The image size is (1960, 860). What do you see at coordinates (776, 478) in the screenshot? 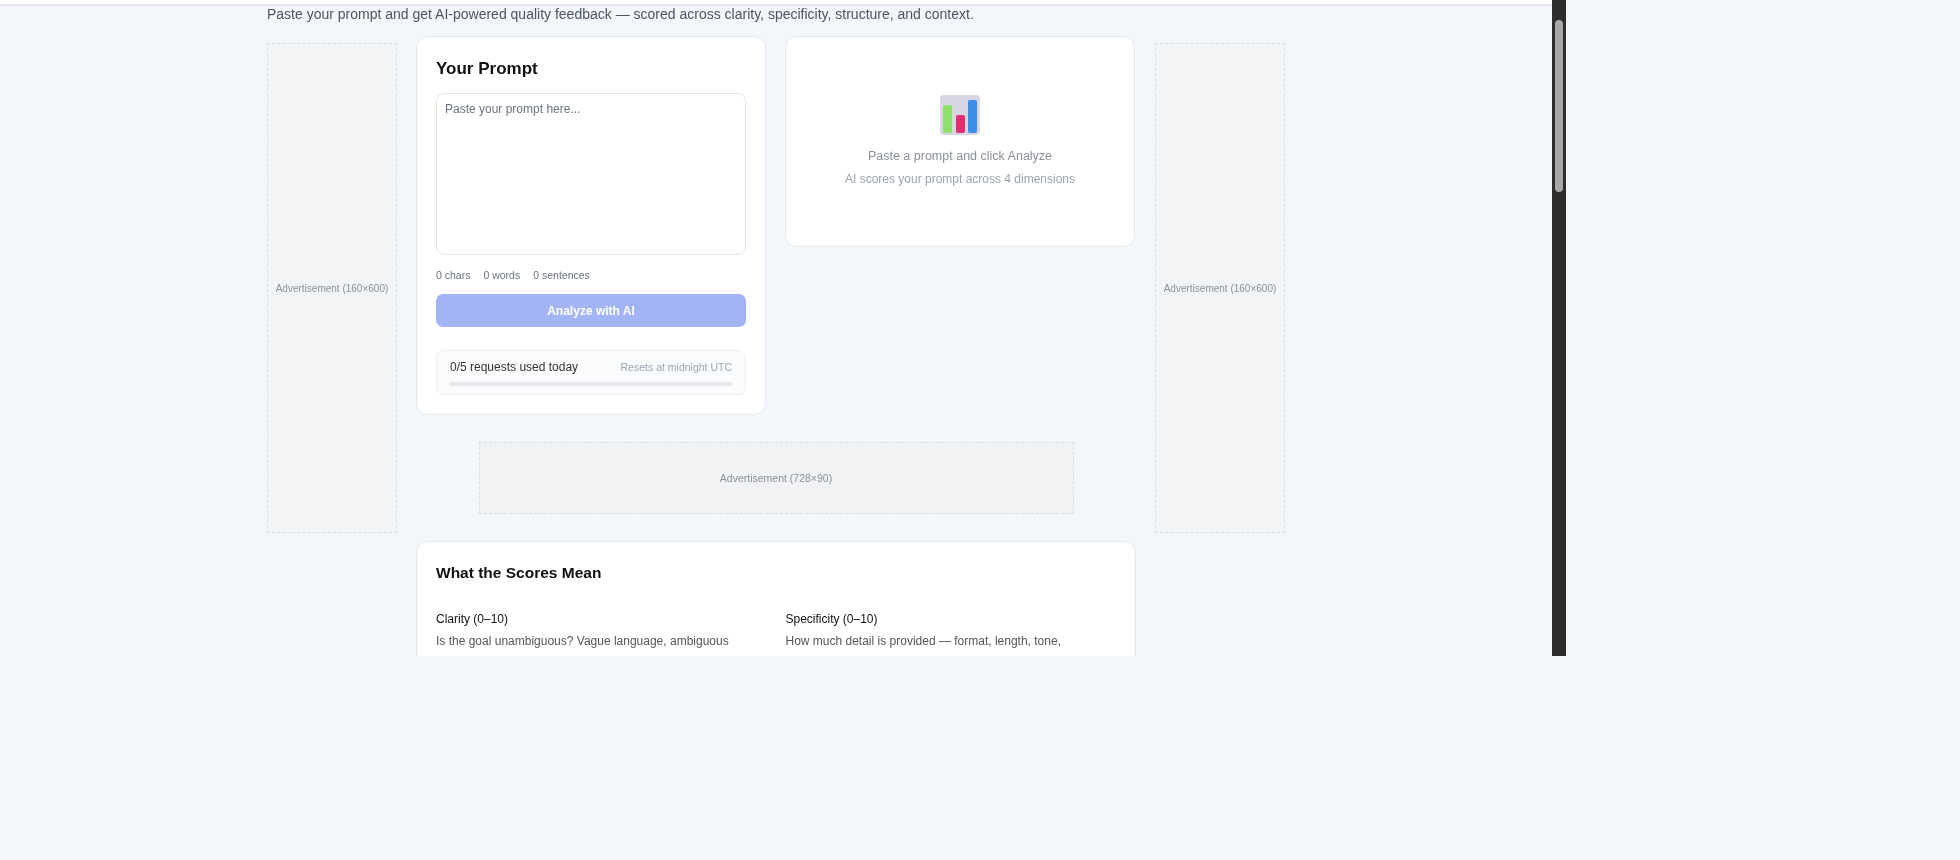
I see `ad-label: Advertisement (728×90)` at bounding box center [776, 478].